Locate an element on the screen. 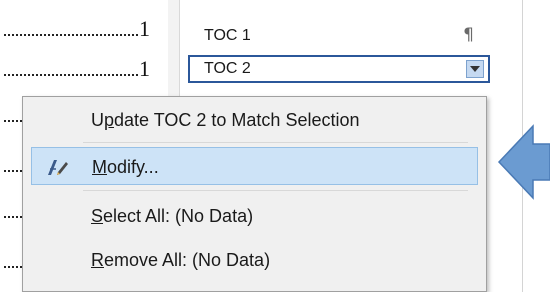  menu-item-select-all: Select All: (No Data) is located at coordinates (254, 216).